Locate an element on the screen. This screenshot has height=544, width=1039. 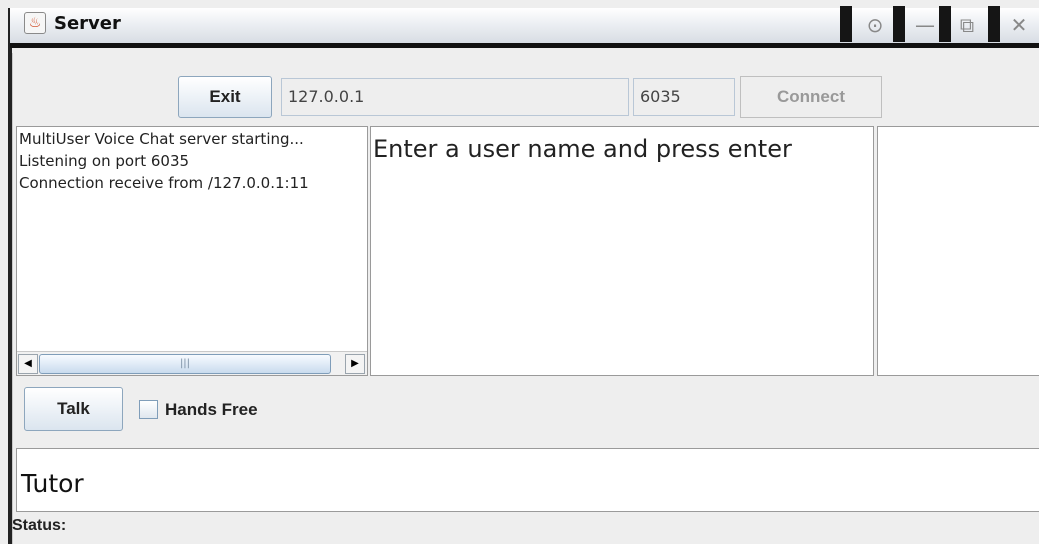
close-icon: ✕ is located at coordinates (1019, 25).